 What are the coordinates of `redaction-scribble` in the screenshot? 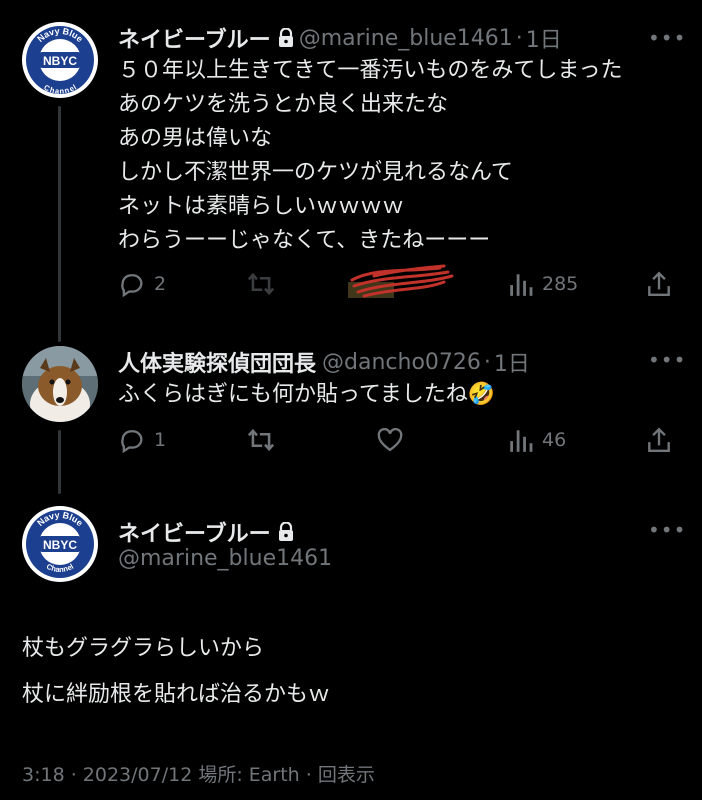 It's located at (400, 283).